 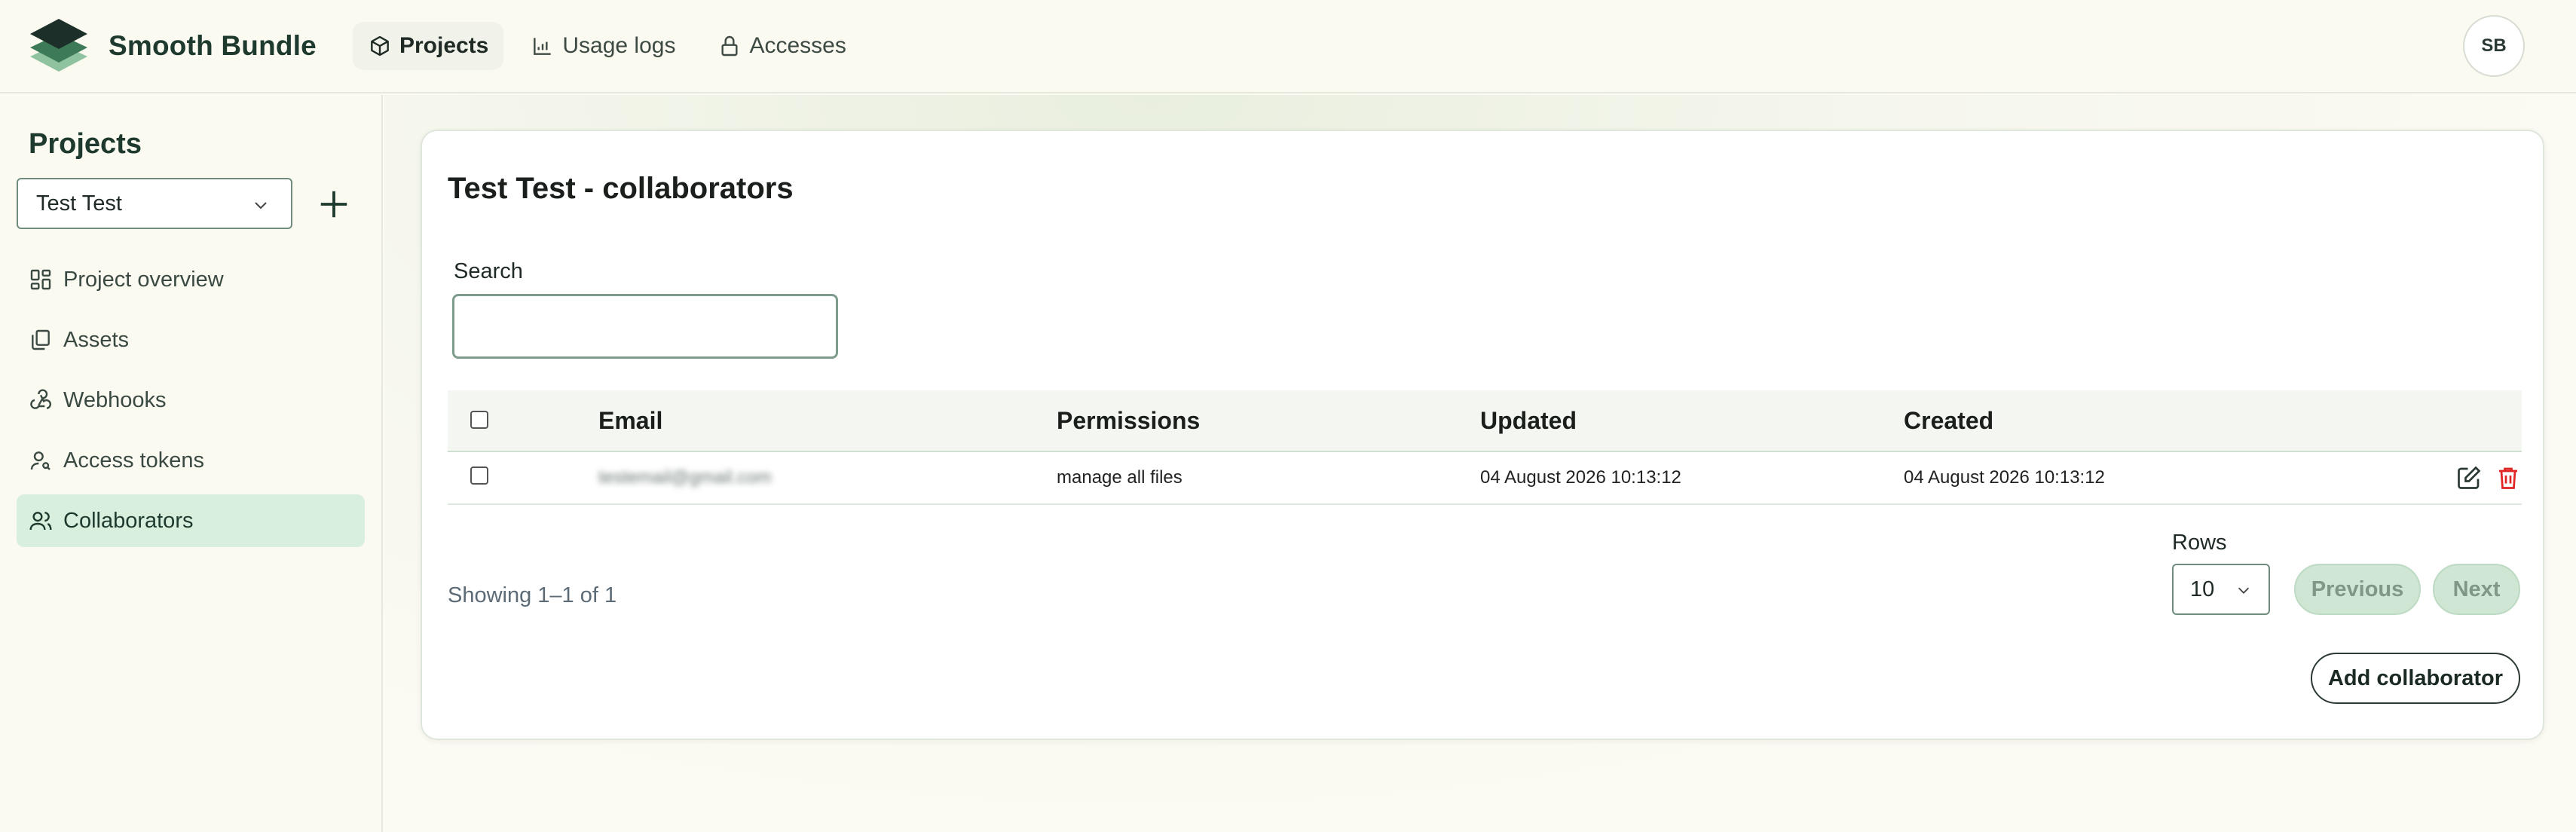 What do you see at coordinates (543, 46) in the screenshot?
I see `chart-icon` at bounding box center [543, 46].